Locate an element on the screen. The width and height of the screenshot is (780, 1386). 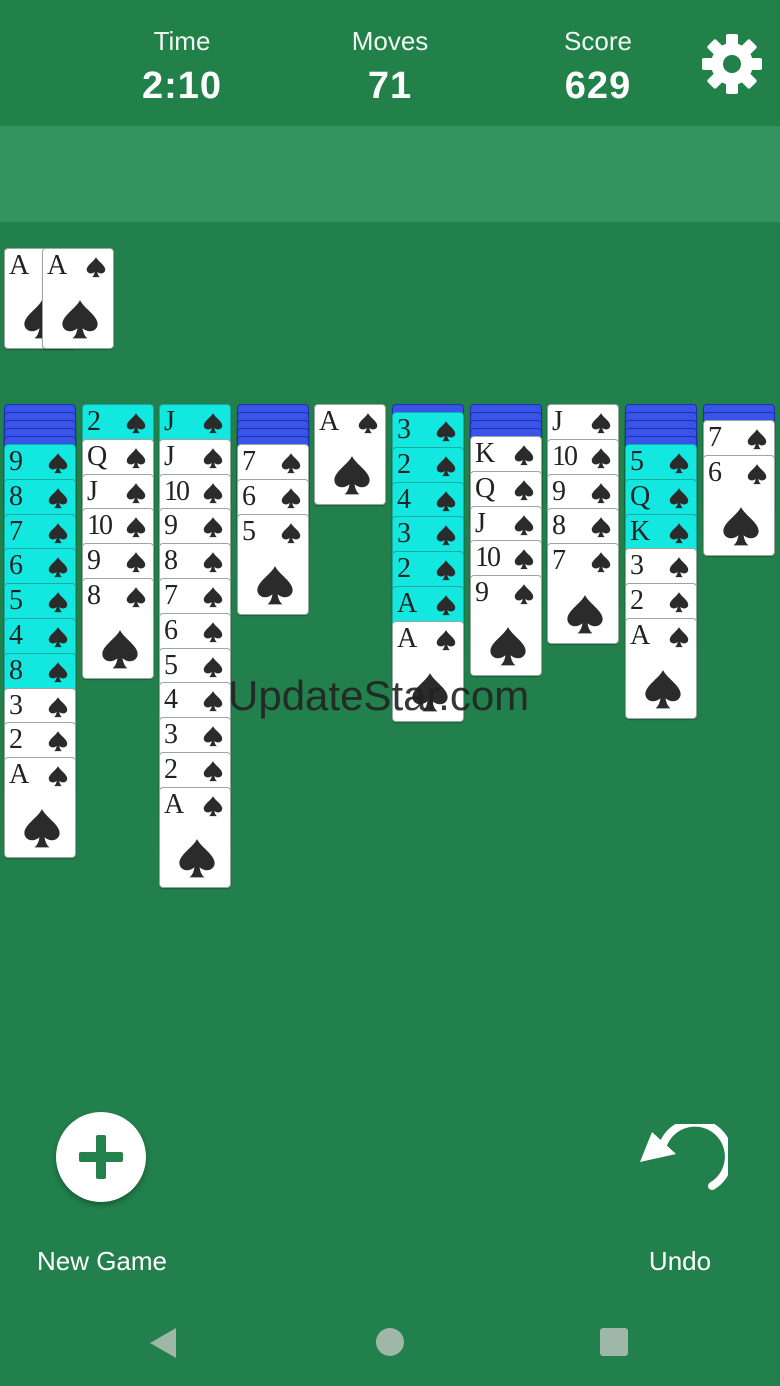
new-game-label: New Game is located at coordinates (102, 1261).